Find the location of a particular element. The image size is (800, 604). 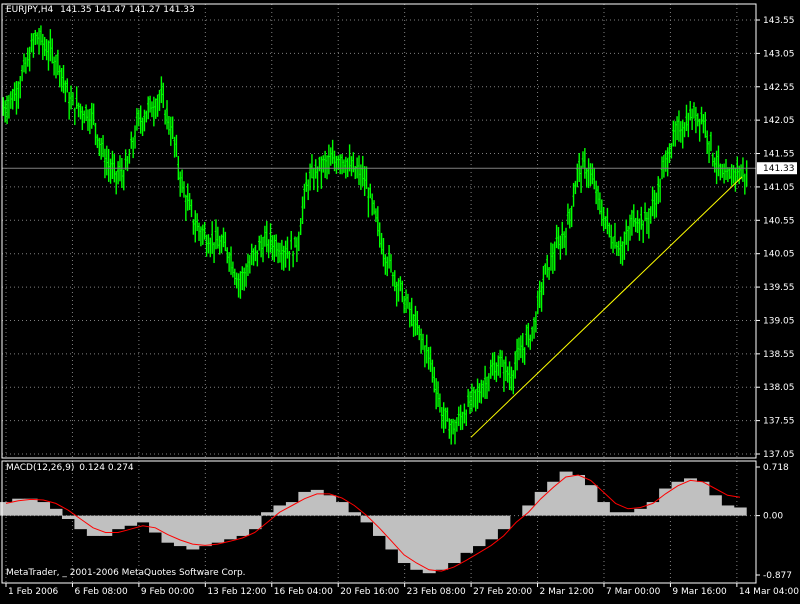

price-tick-label: 140.55 is located at coordinates (779, 221).